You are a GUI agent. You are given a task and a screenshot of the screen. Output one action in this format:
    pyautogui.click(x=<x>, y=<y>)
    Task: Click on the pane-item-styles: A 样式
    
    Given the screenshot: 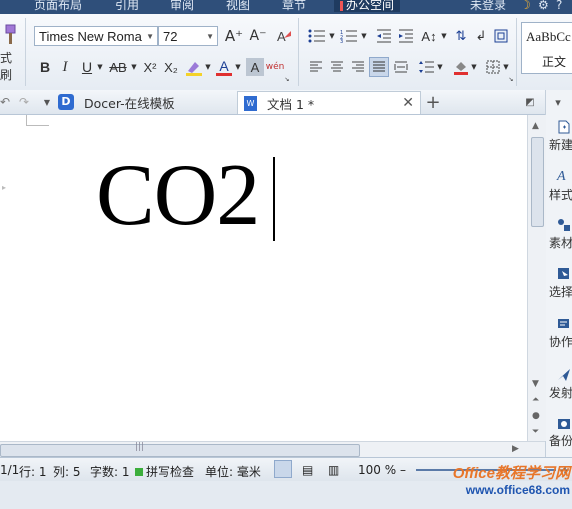 What is the action you would take?
    pyautogui.click(x=560, y=186)
    